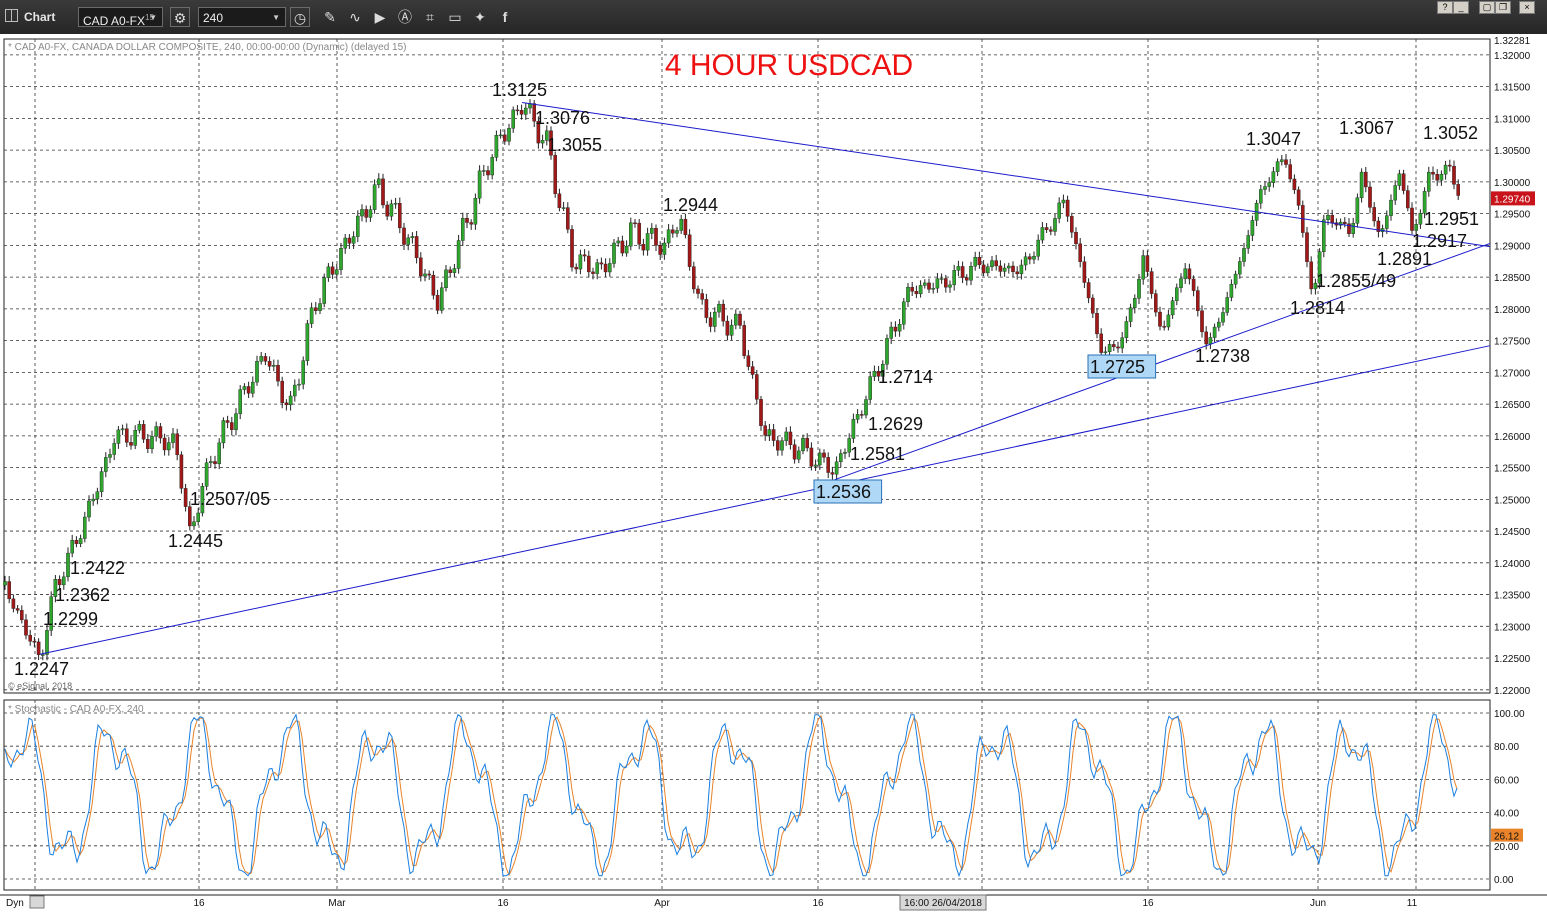  What do you see at coordinates (843, 492) in the screenshot?
I see `price-annotation: 1.2536` at bounding box center [843, 492].